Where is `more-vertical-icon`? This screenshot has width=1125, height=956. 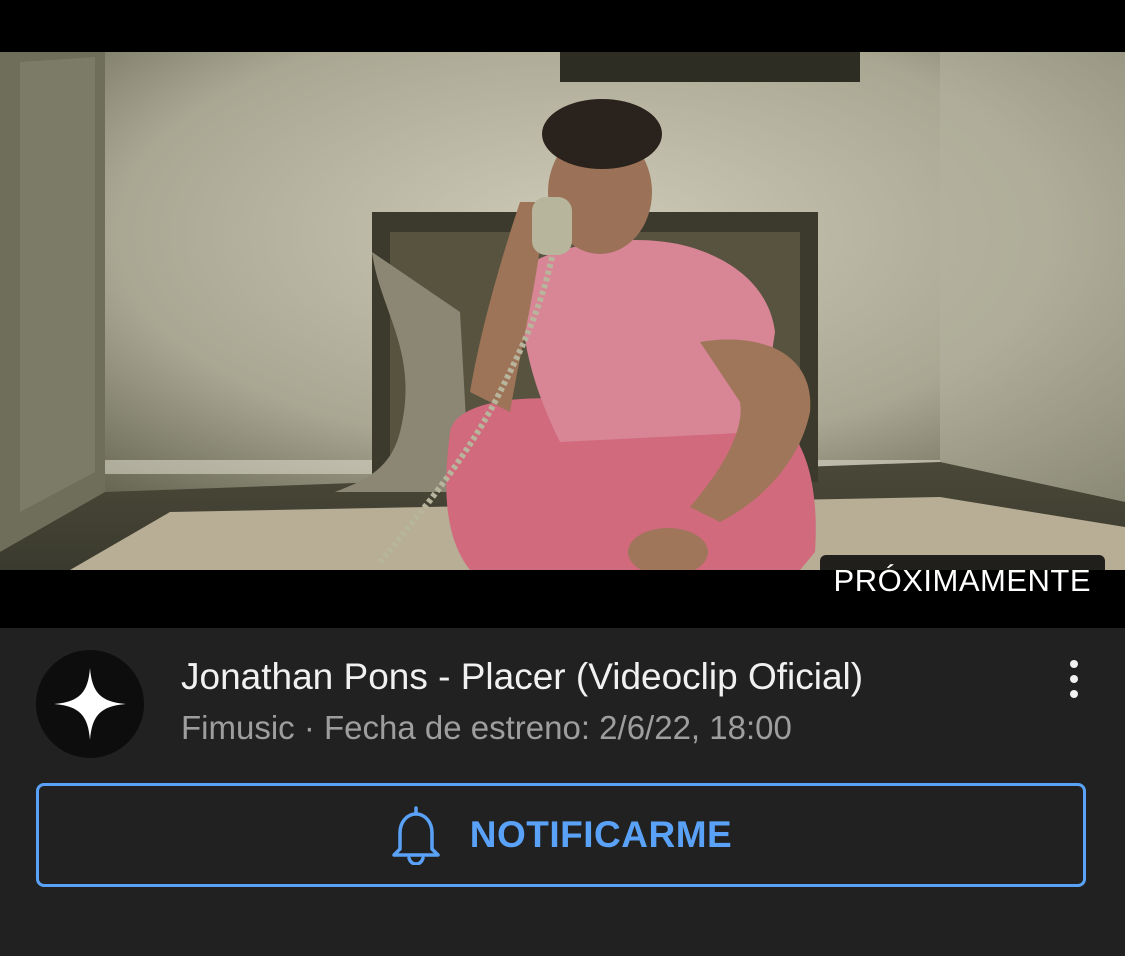
more-vertical-icon is located at coordinates (1074, 664).